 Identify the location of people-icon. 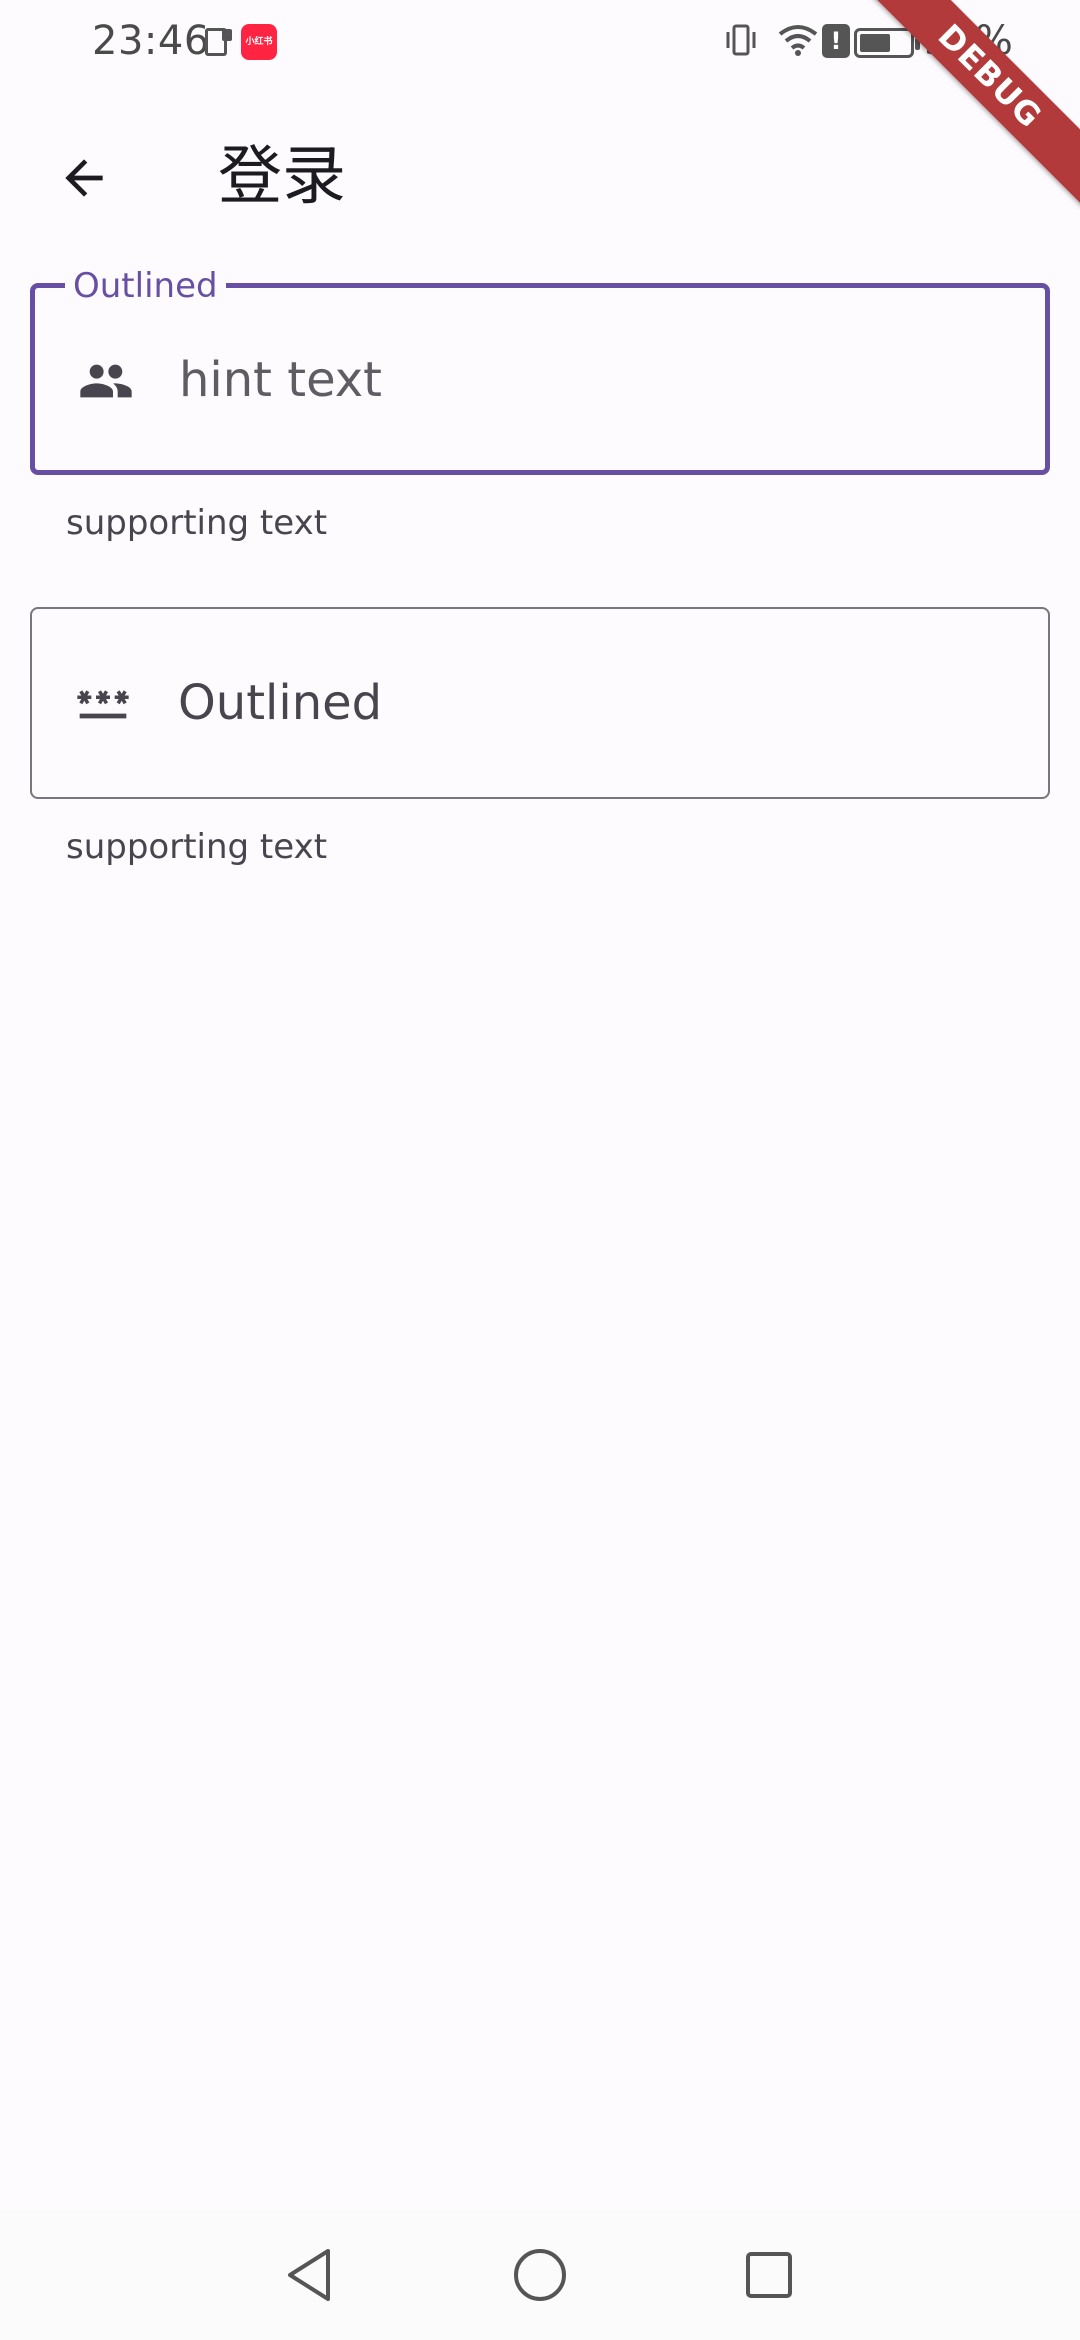
(106, 381).